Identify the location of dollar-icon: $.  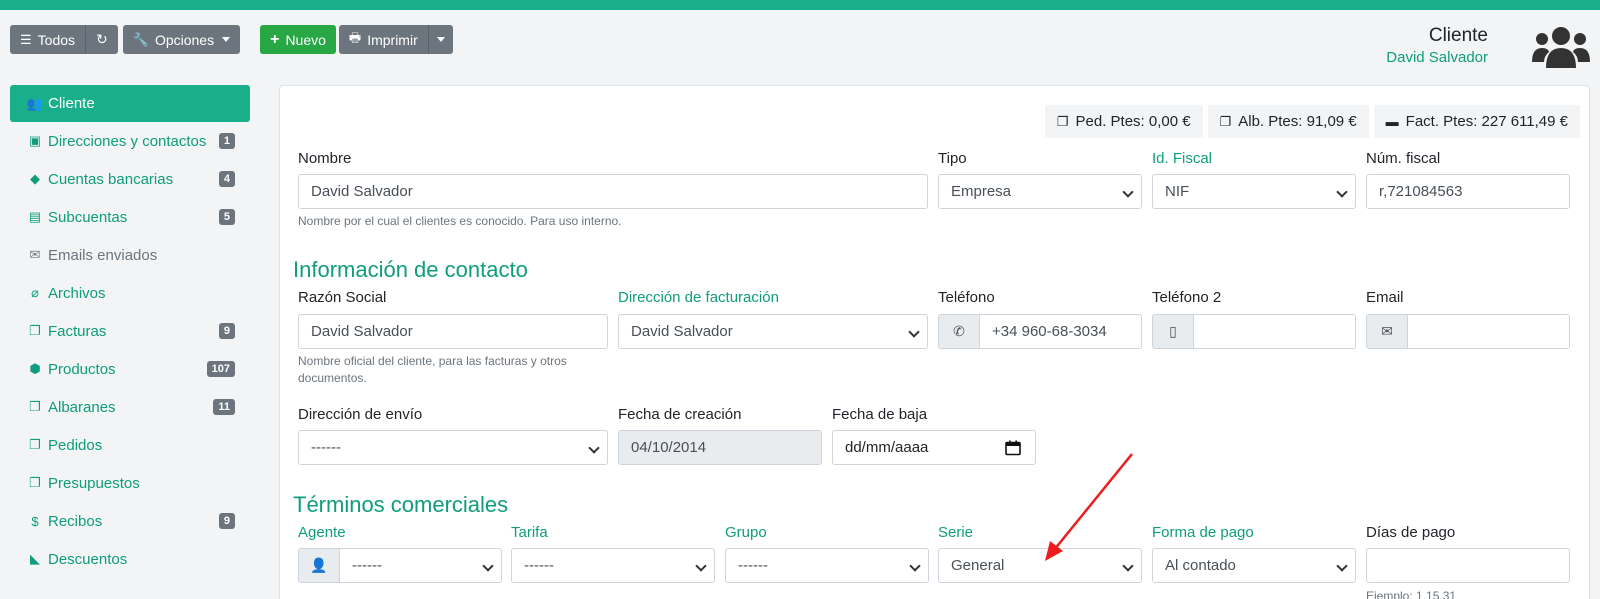
(35, 521).